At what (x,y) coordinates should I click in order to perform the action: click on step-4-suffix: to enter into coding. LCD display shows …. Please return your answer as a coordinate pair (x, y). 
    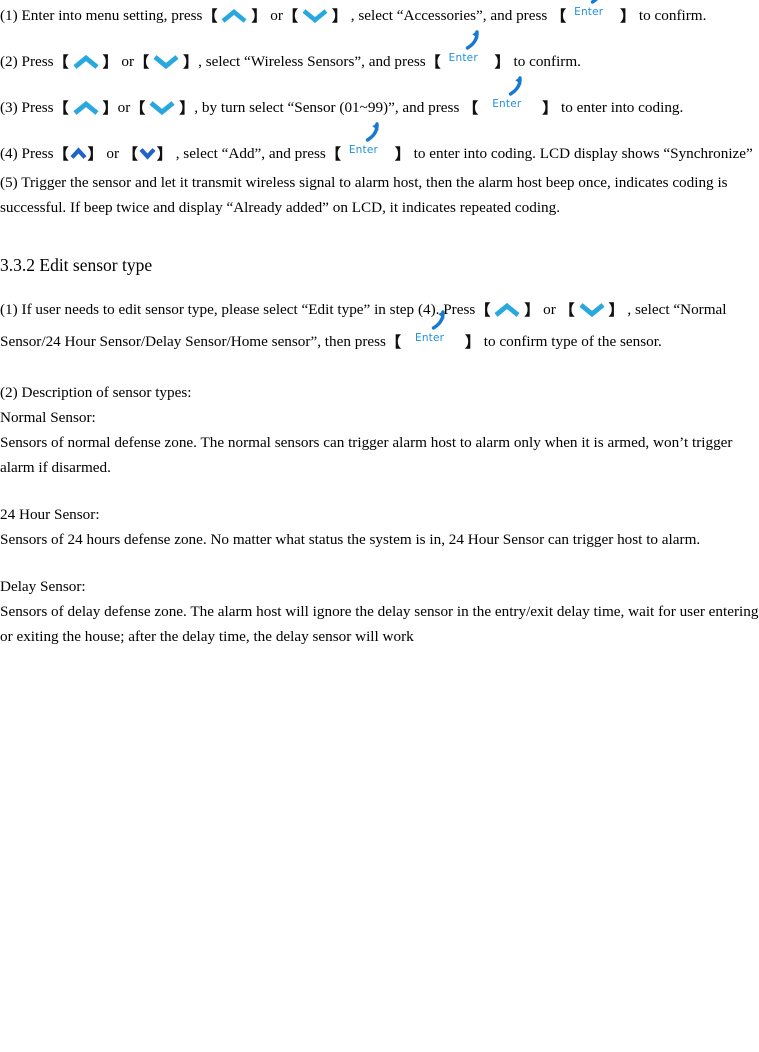
    Looking at the image, I should click on (583, 153).